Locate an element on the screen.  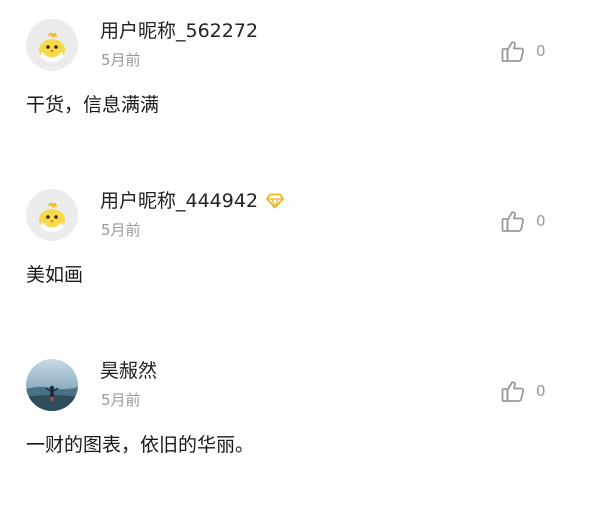
username-text: 昊赧然 is located at coordinates (129, 371).